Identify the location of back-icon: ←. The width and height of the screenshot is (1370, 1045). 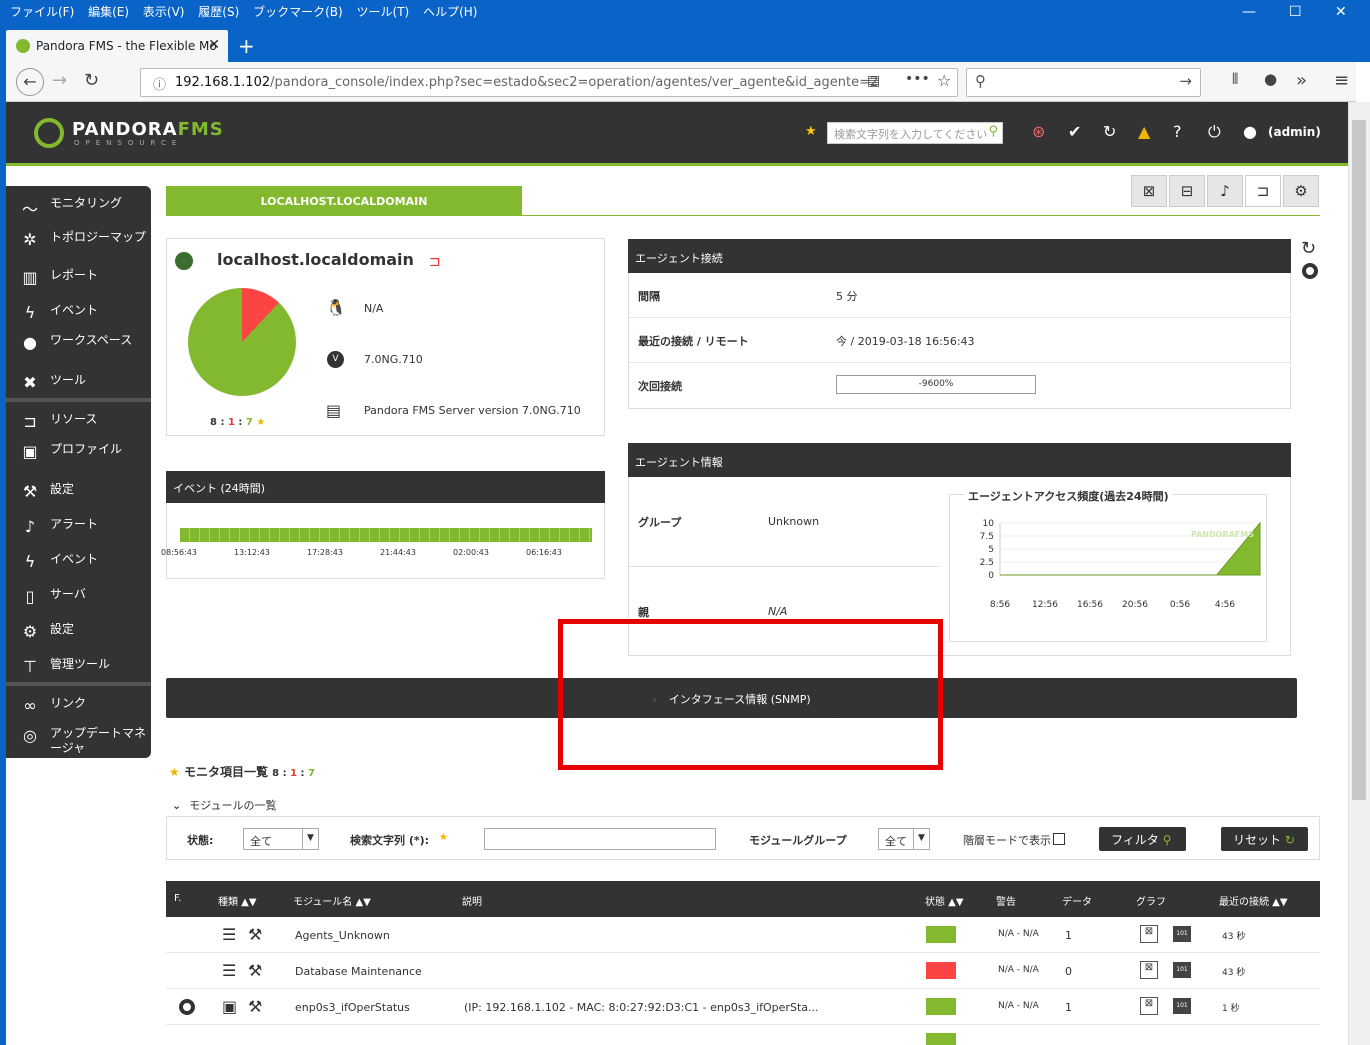
(30, 82).